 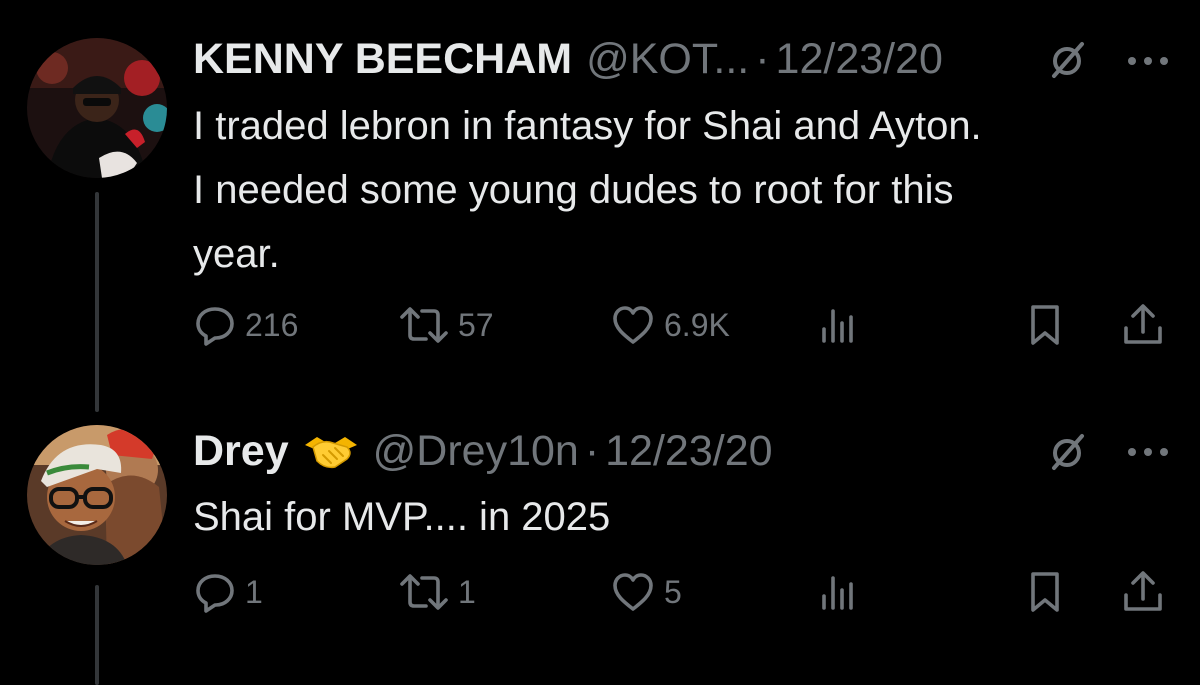 I want to click on like-count: 5, so click(x=673, y=591).